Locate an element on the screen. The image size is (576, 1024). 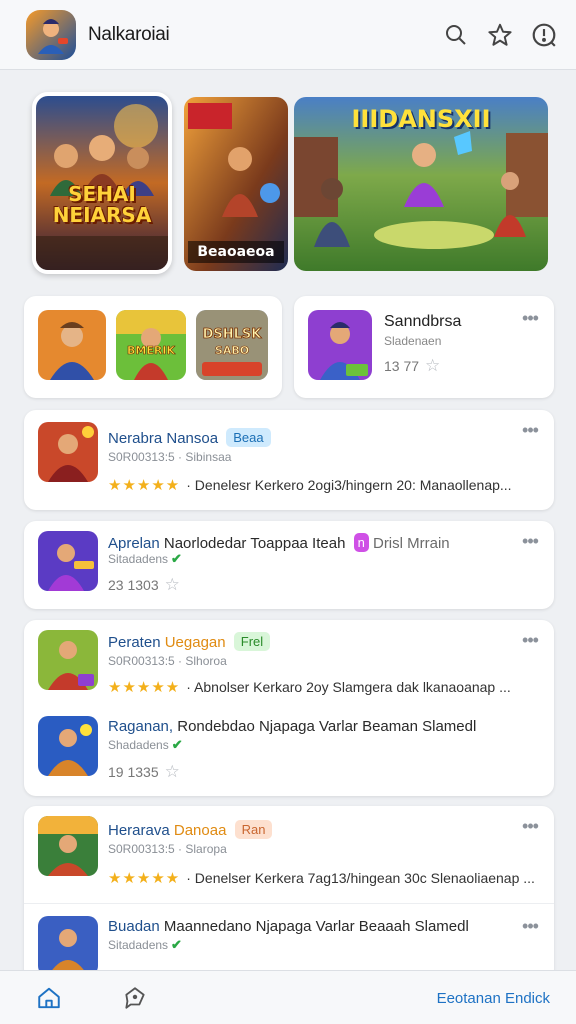
app-title: Nalkaroiai is located at coordinates (129, 34).